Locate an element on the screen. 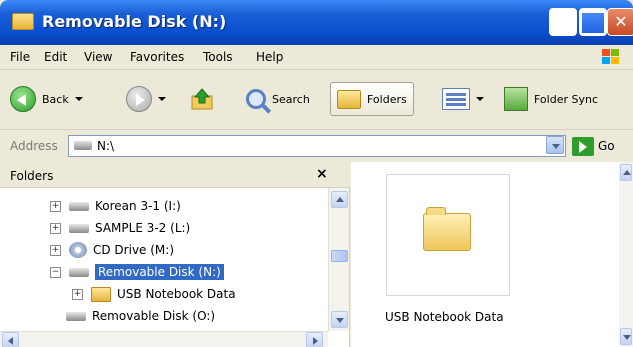 Image resolution: width=633 pixels, height=347 pixels. close-icon: ✕ is located at coordinates (621, 21).